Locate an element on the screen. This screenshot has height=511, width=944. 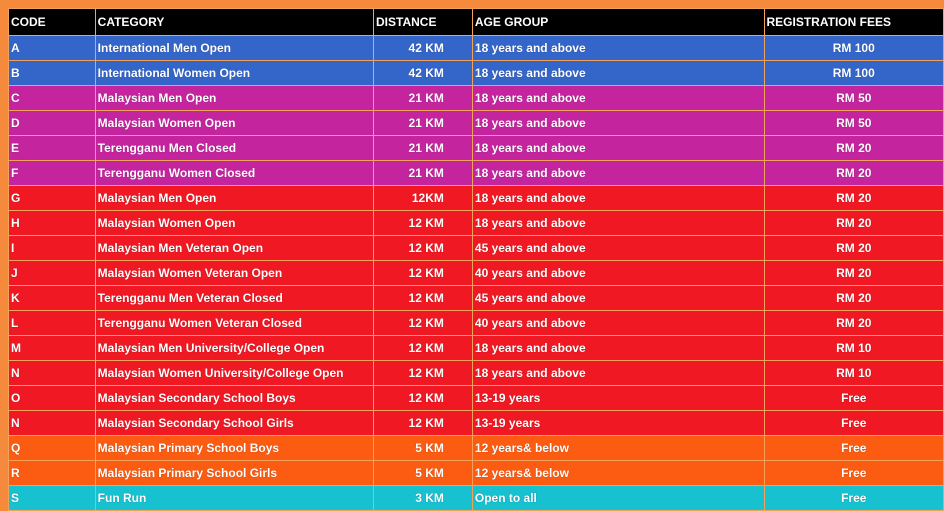
cell-code: J is located at coordinates (52, 273).